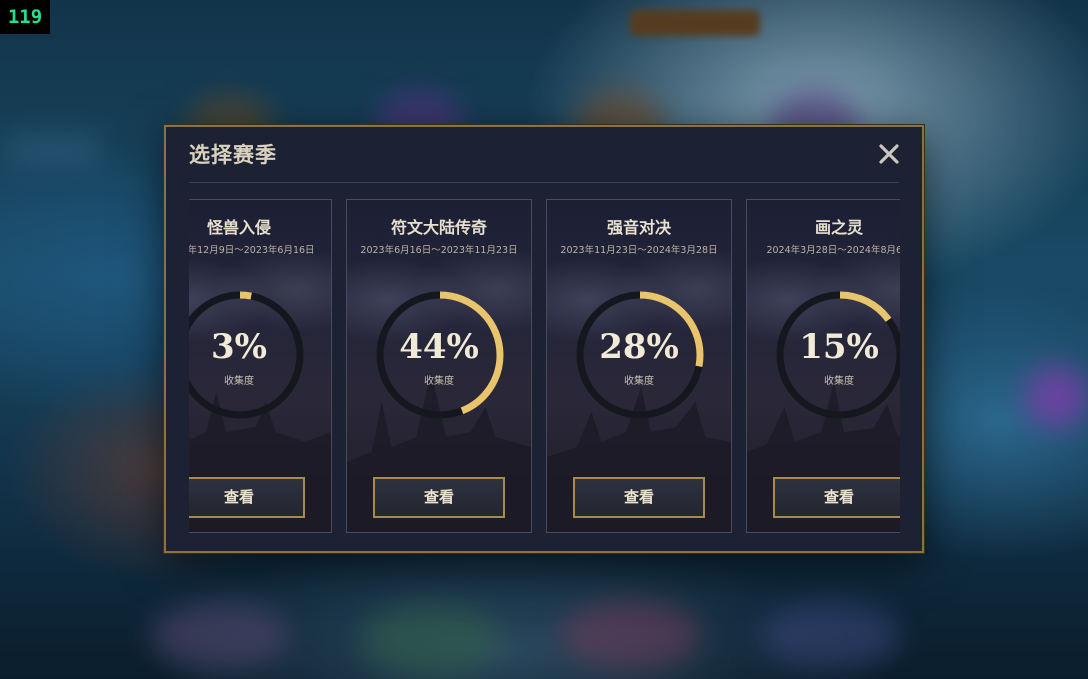 The width and height of the screenshot is (1088, 679). Describe the element at coordinates (439, 347) in the screenshot. I see `collection-percent: 44%` at that location.